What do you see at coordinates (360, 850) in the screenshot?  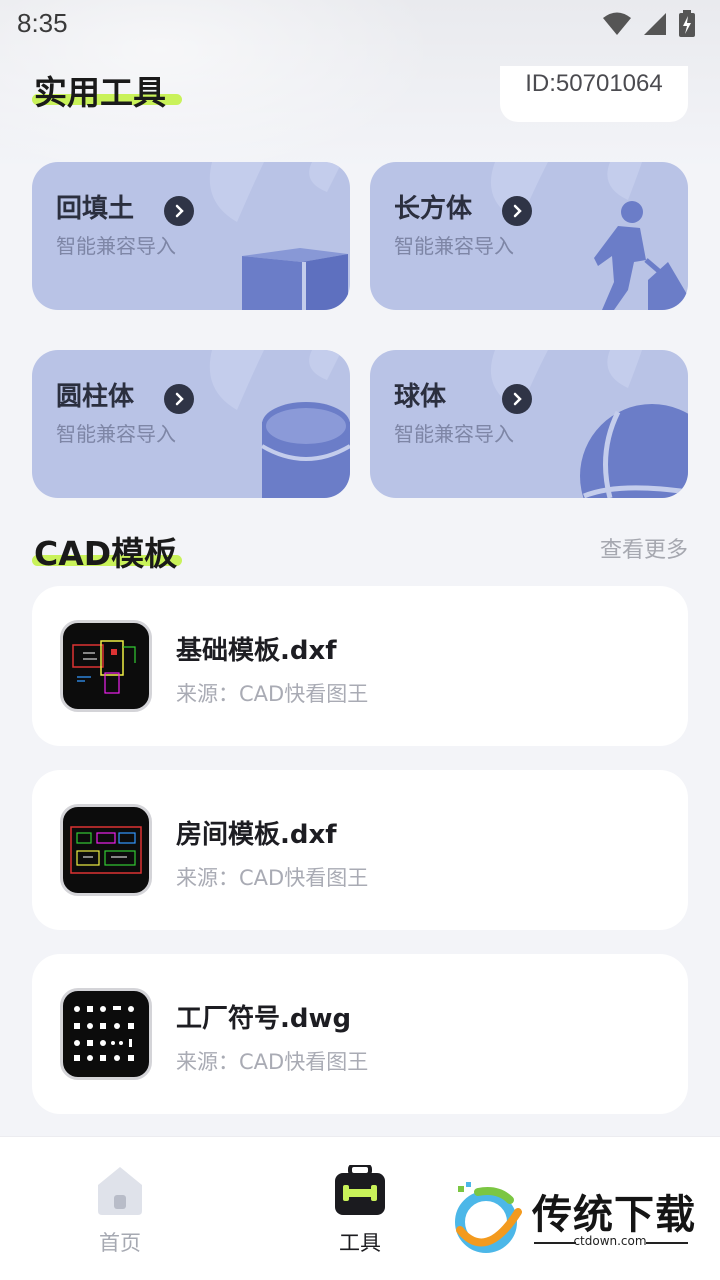 I see `template-item: 房间模板.dxf 来源：CAD快看图王` at bounding box center [360, 850].